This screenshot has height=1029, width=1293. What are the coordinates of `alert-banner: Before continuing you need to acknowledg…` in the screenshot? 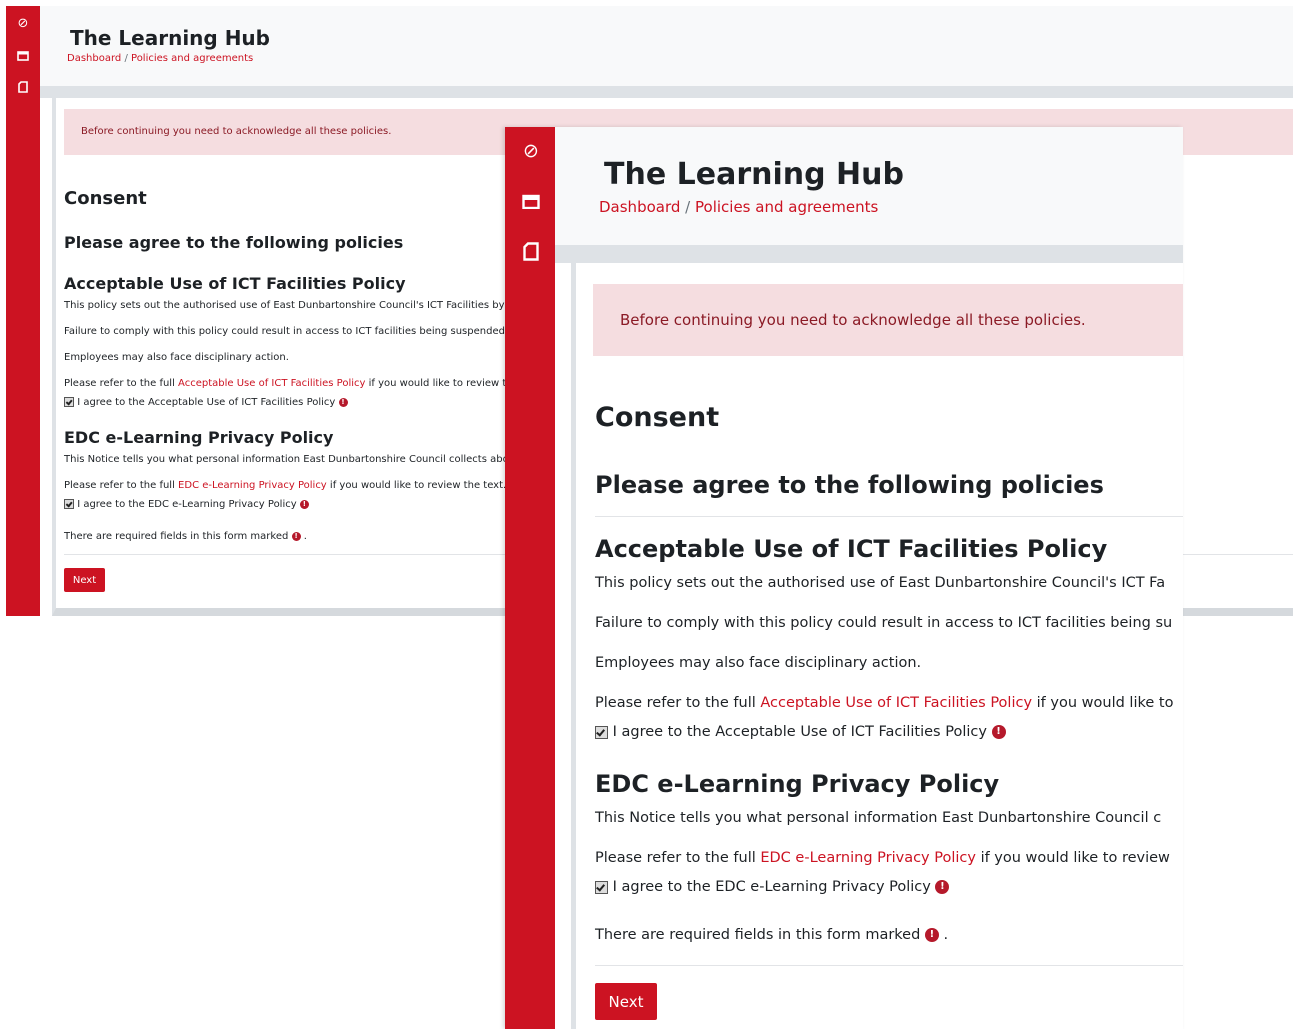 It's located at (888, 320).